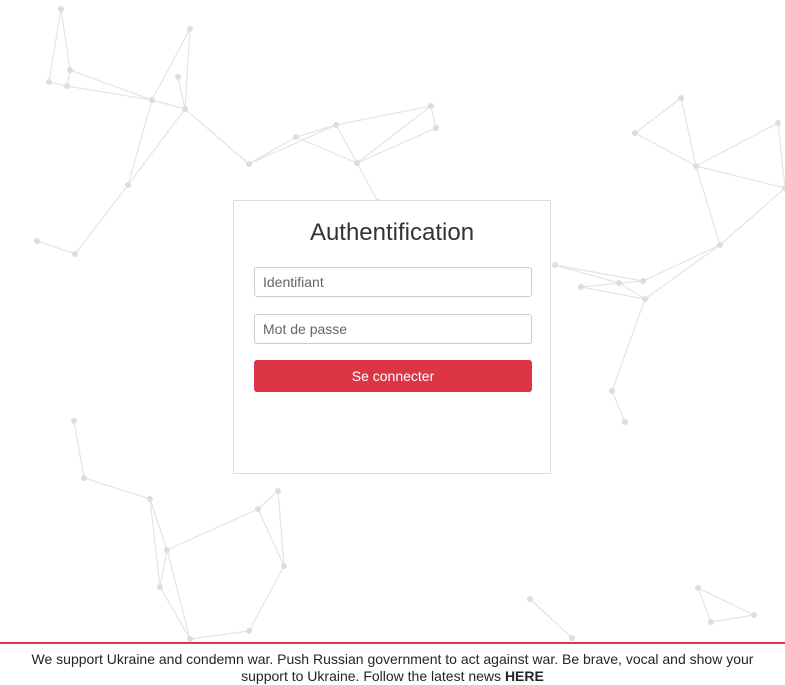  I want to click on password-input, so click(393, 329).